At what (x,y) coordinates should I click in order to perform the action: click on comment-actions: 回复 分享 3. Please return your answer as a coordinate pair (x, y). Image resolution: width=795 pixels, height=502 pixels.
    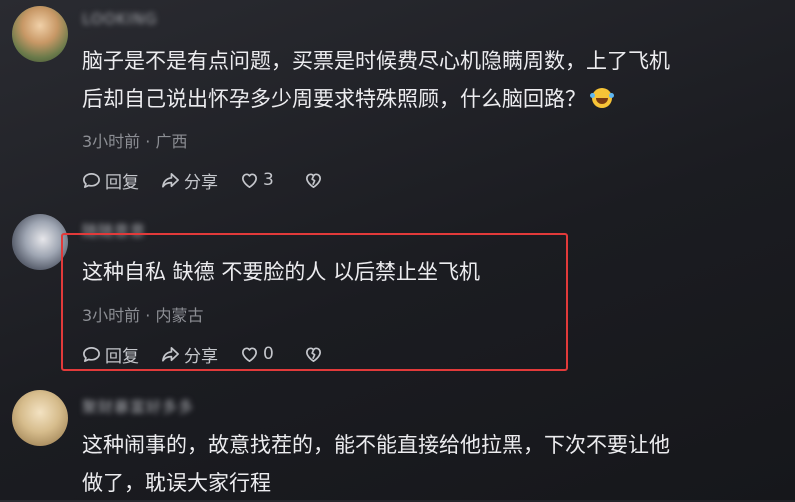
    Looking at the image, I should click on (204, 180).